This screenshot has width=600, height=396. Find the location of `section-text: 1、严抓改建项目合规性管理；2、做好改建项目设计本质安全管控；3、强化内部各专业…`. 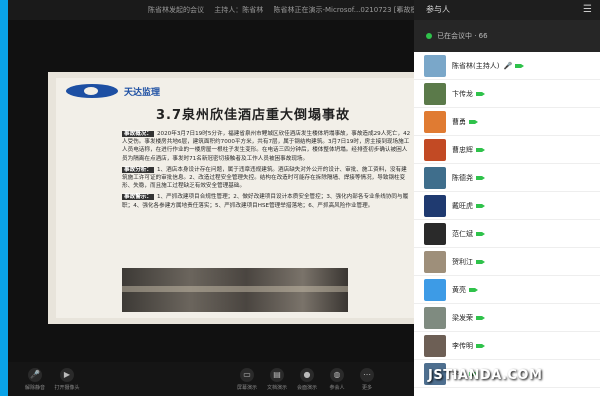

section-text: 1、严抓改建项目合规性管理；2、做好改建项目设计本质安全管控；3、强化内部各专业… is located at coordinates (265, 201).